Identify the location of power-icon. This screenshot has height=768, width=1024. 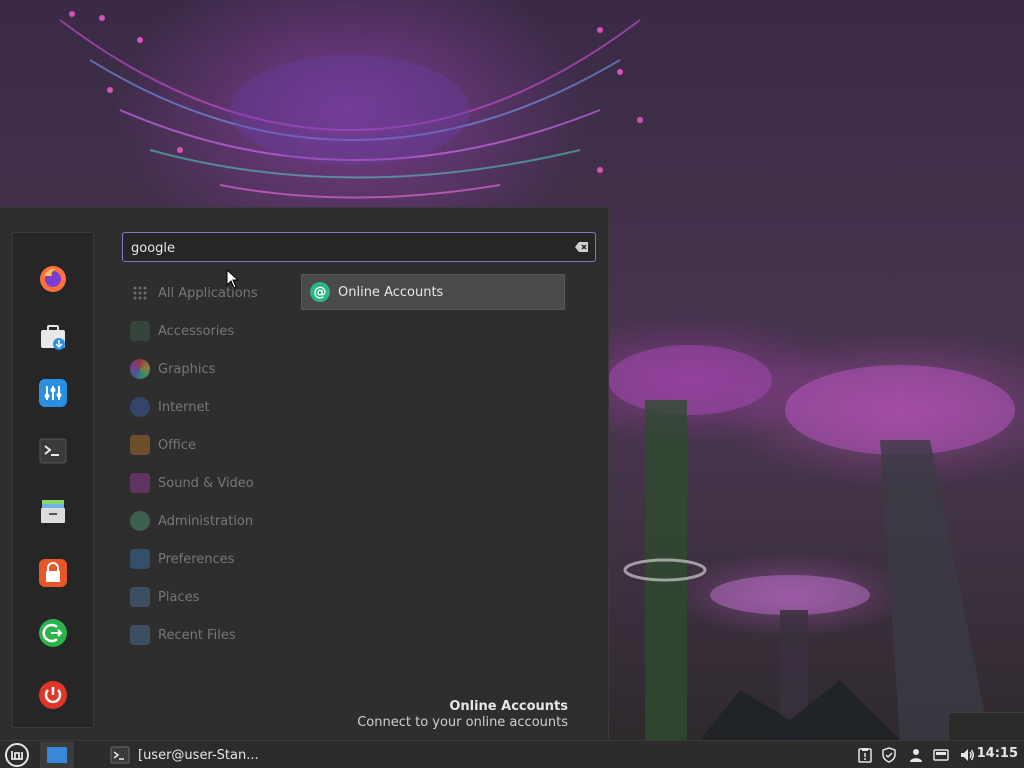
(53, 695).